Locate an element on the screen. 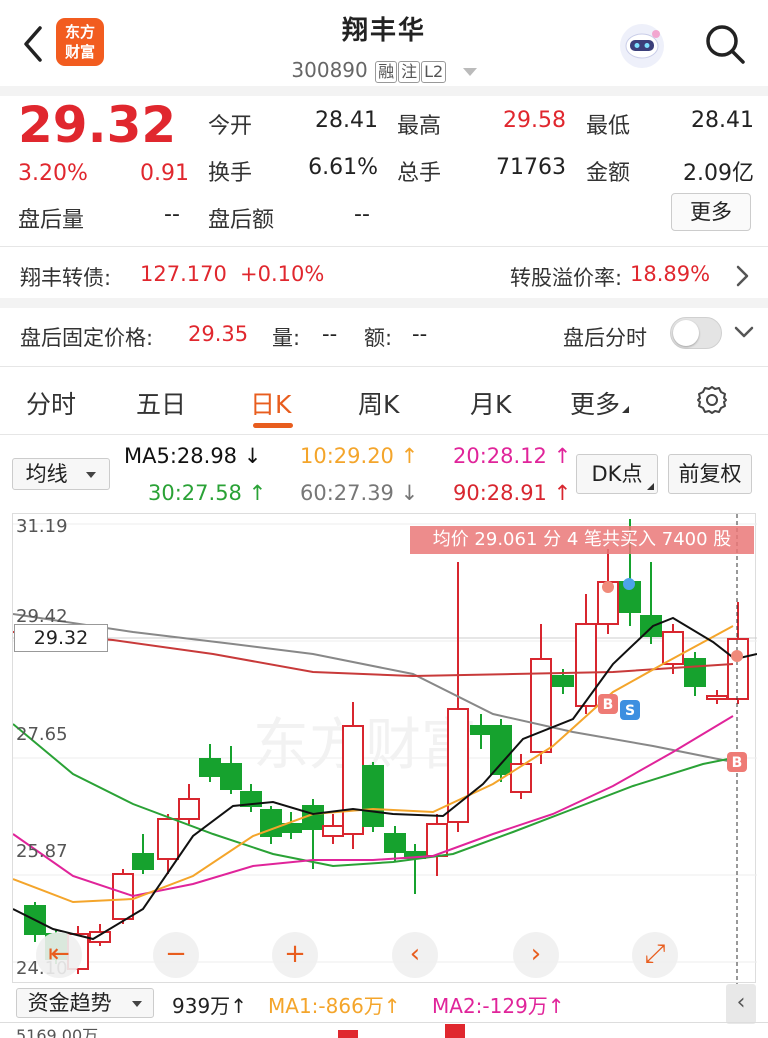  active-tab-indicator is located at coordinates (273, 425).